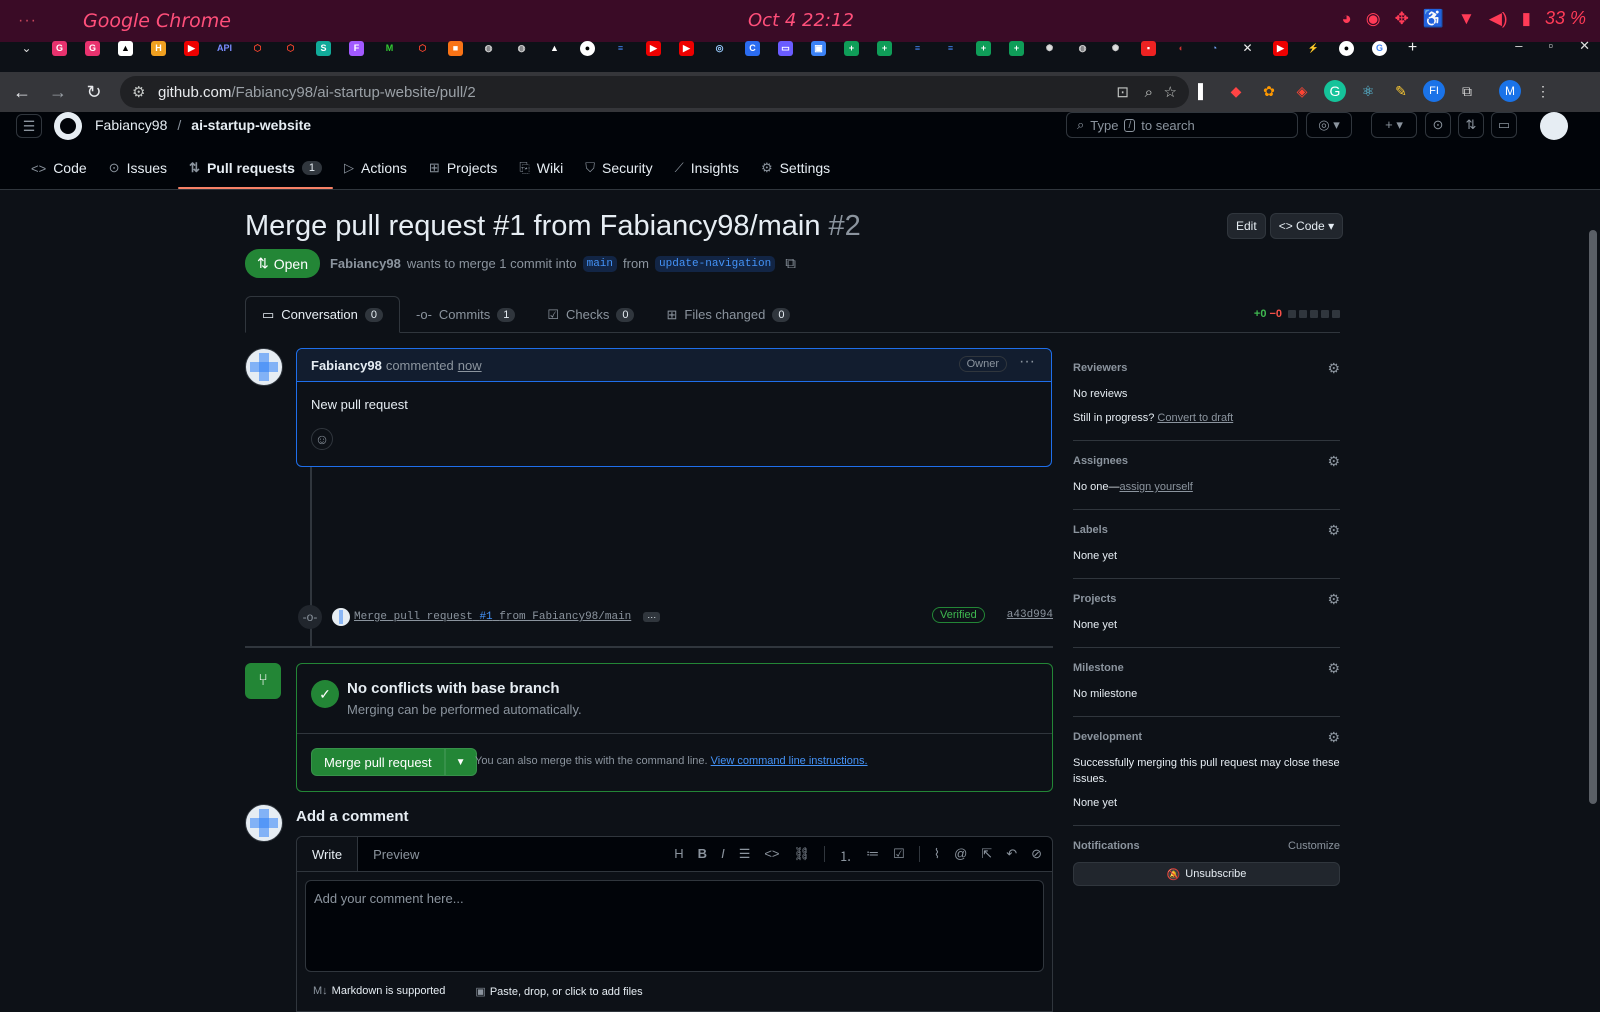 This screenshot has height=1012, width=1600. What do you see at coordinates (1314, 846) in the screenshot?
I see `customize-link: Customize` at bounding box center [1314, 846].